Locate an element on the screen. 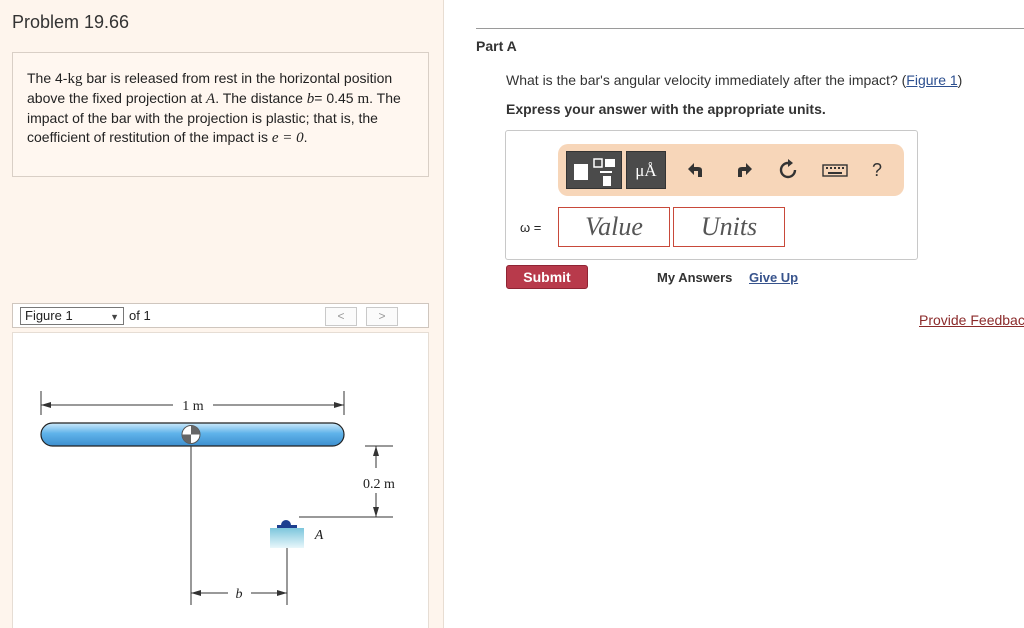 This screenshot has width=1024, height=628. restitution-coefficient: e = 0 is located at coordinates (287, 138).